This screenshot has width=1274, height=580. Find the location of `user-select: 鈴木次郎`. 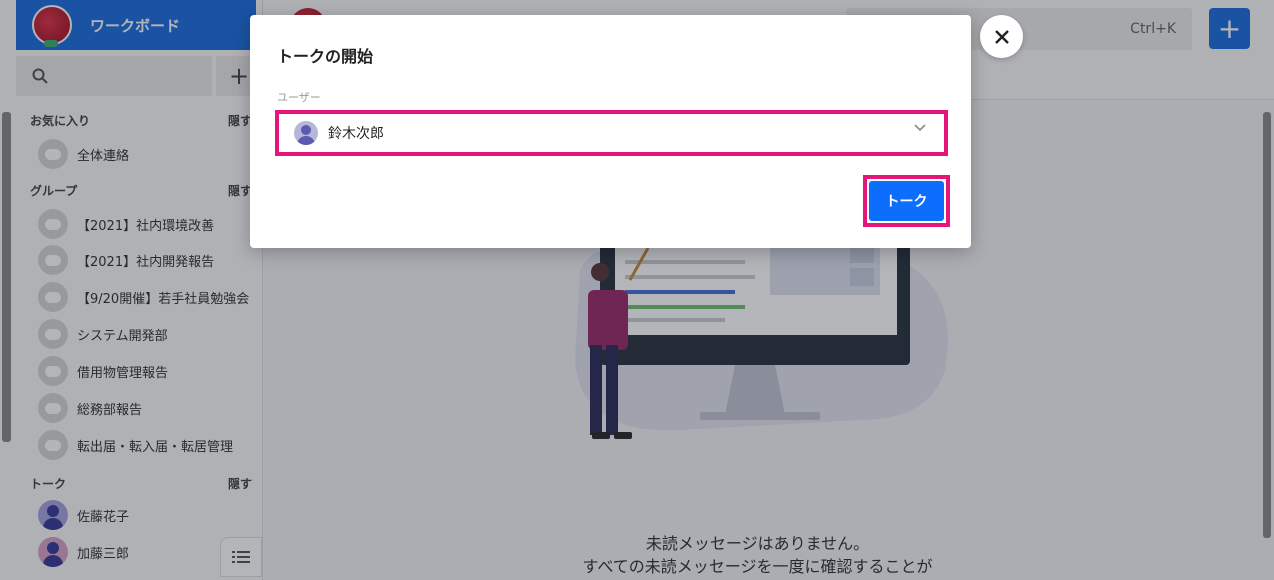

user-select: 鈴木次郎 is located at coordinates (611, 133).